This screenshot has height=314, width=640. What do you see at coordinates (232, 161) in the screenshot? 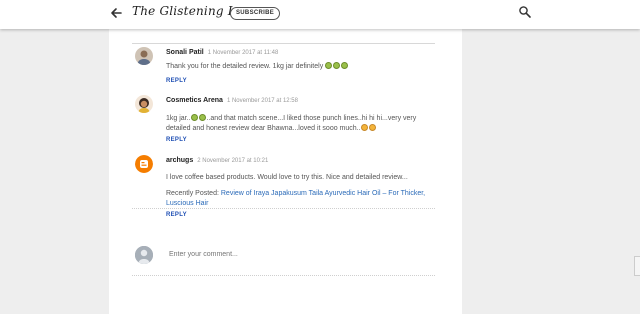
I see `comment-date: 2 November 2017 at 10:21` at bounding box center [232, 161].